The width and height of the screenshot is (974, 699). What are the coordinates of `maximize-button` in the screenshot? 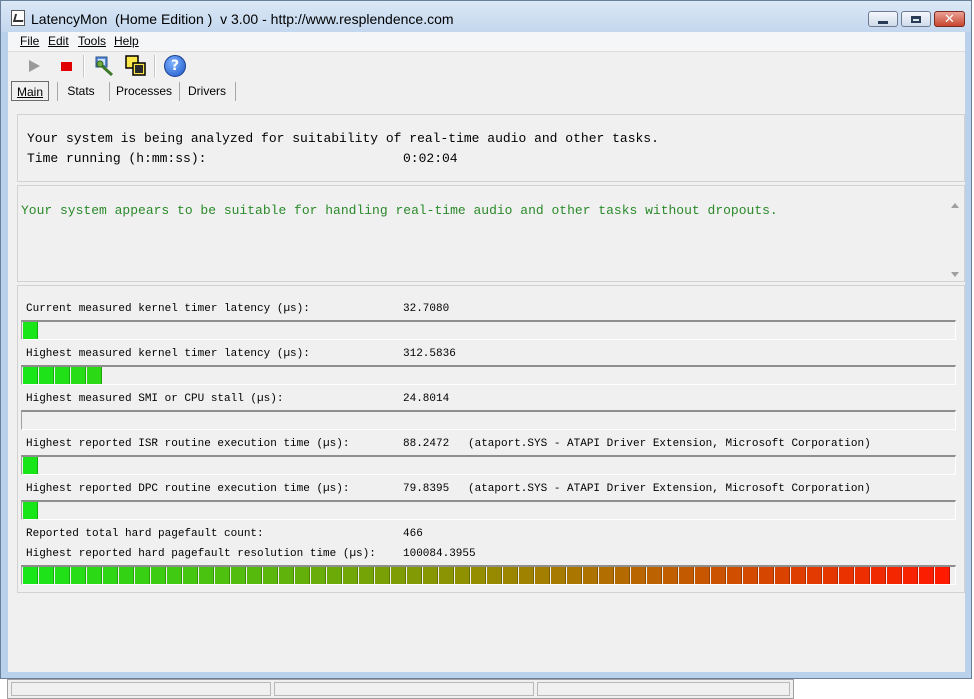 It's located at (916, 19).